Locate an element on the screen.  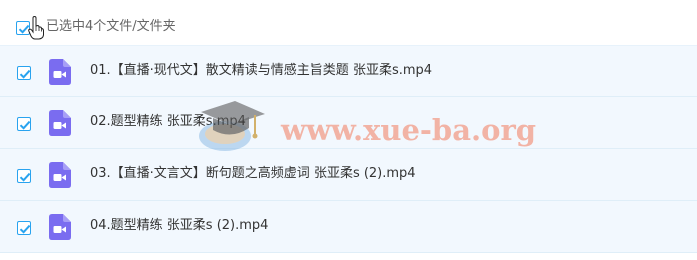
file-name: 04.题型精练 张亚柔s (2).mp4 is located at coordinates (179, 226).